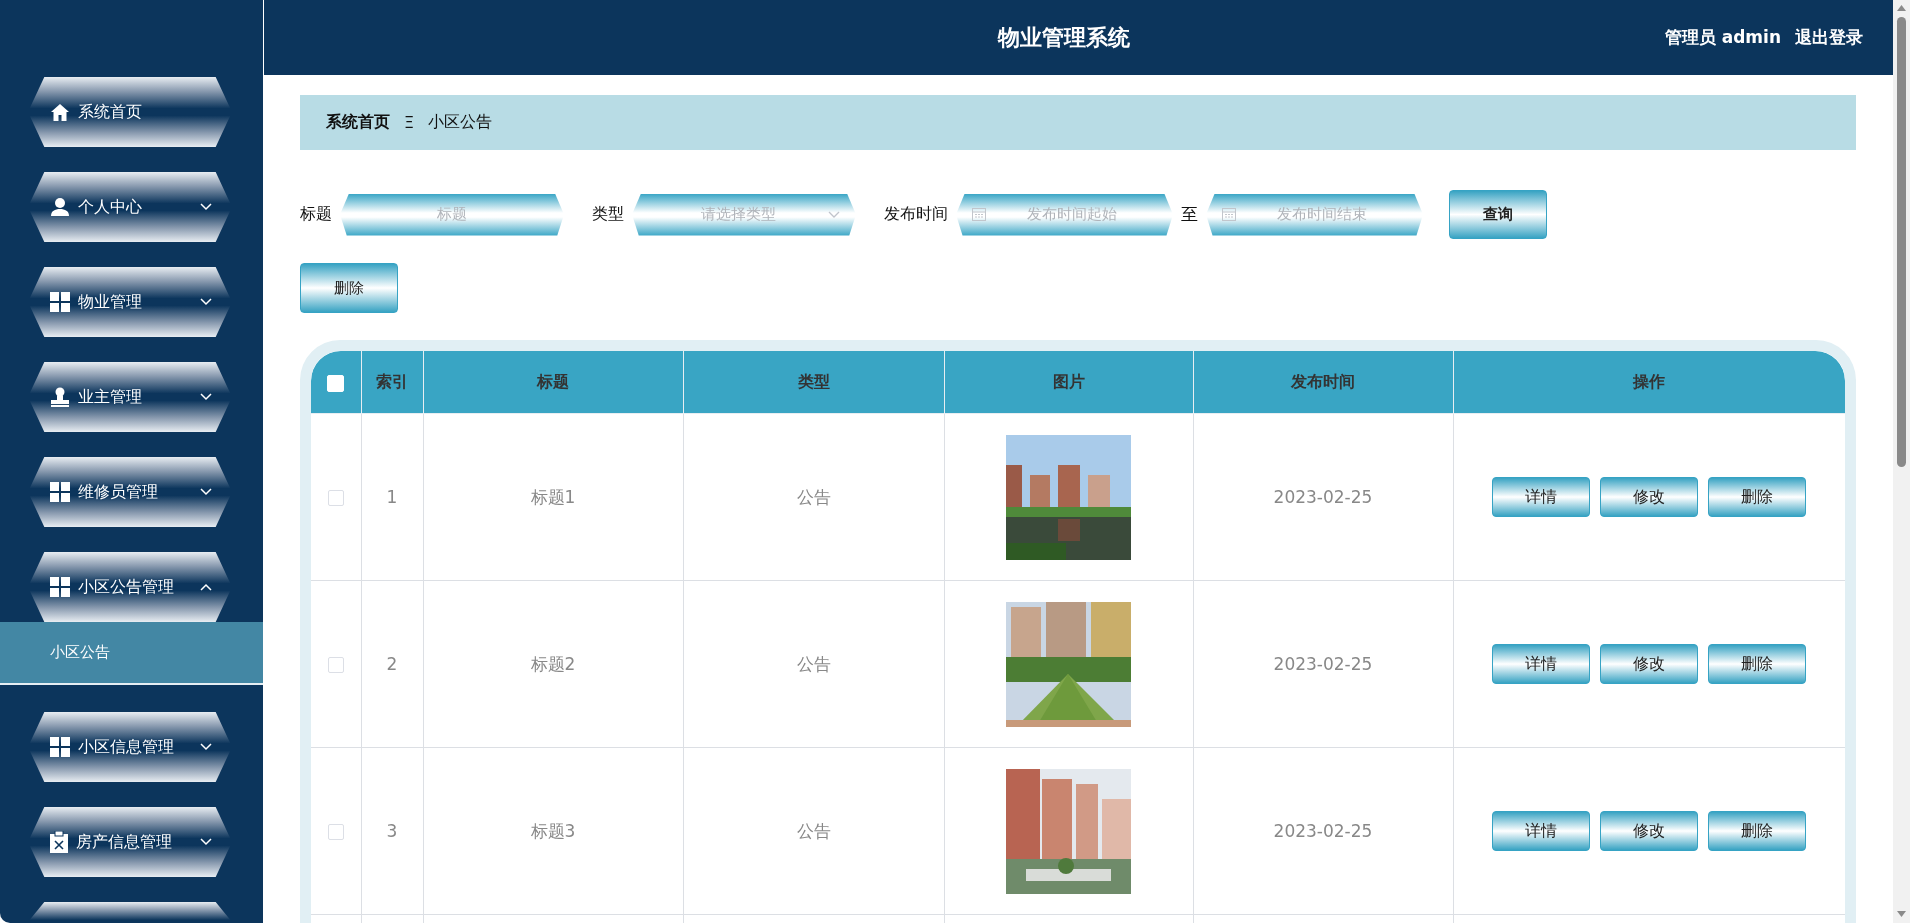 This screenshot has width=1910, height=923. I want to click on table-cell: 标题2, so click(553, 663).